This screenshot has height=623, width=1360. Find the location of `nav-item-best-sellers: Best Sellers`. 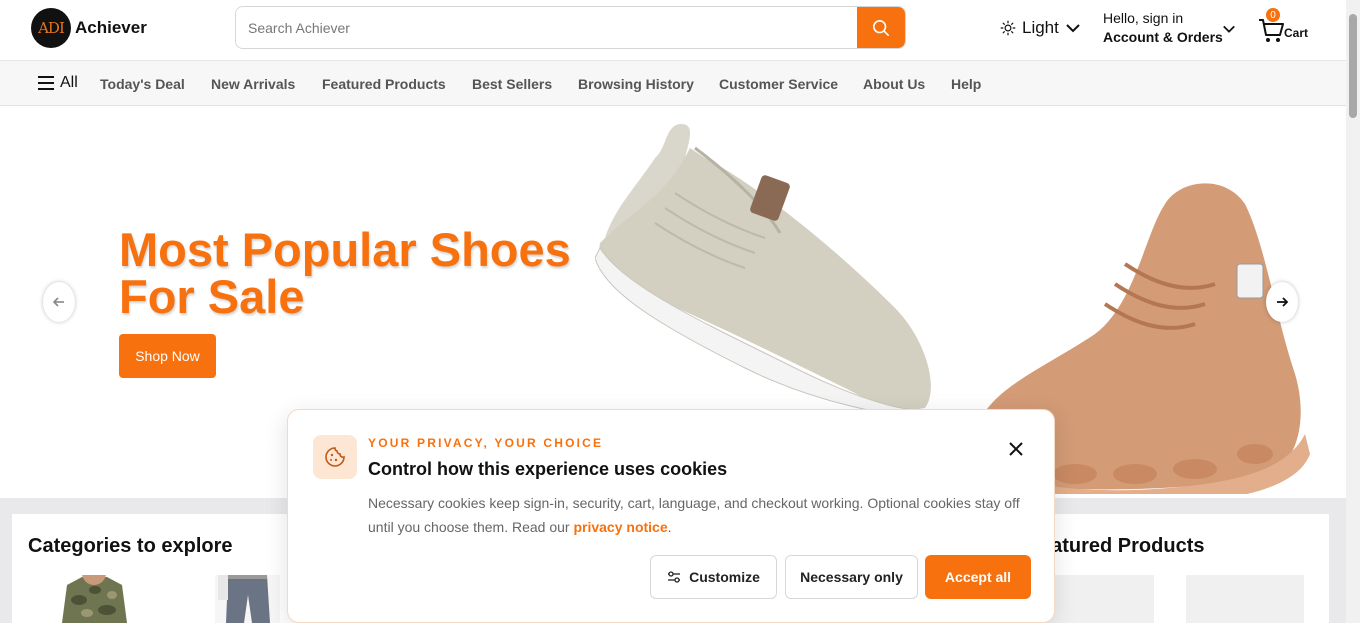

nav-item-best-sellers: Best Sellers is located at coordinates (512, 84).